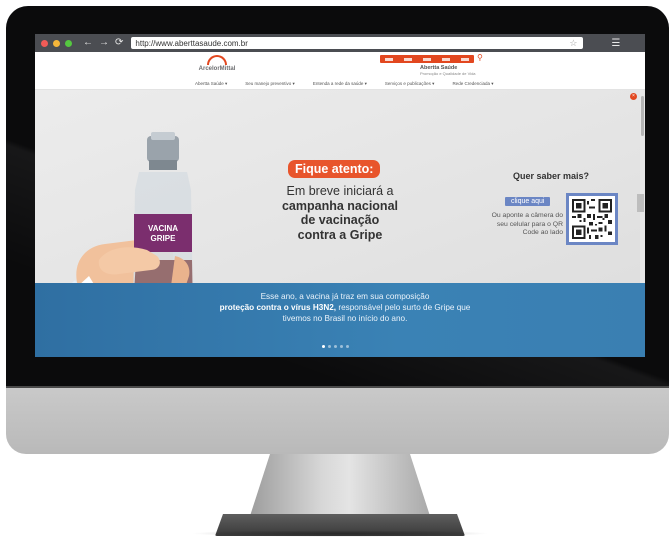  What do you see at coordinates (217, 60) in the screenshot?
I see `logo-arc-icon` at bounding box center [217, 60].